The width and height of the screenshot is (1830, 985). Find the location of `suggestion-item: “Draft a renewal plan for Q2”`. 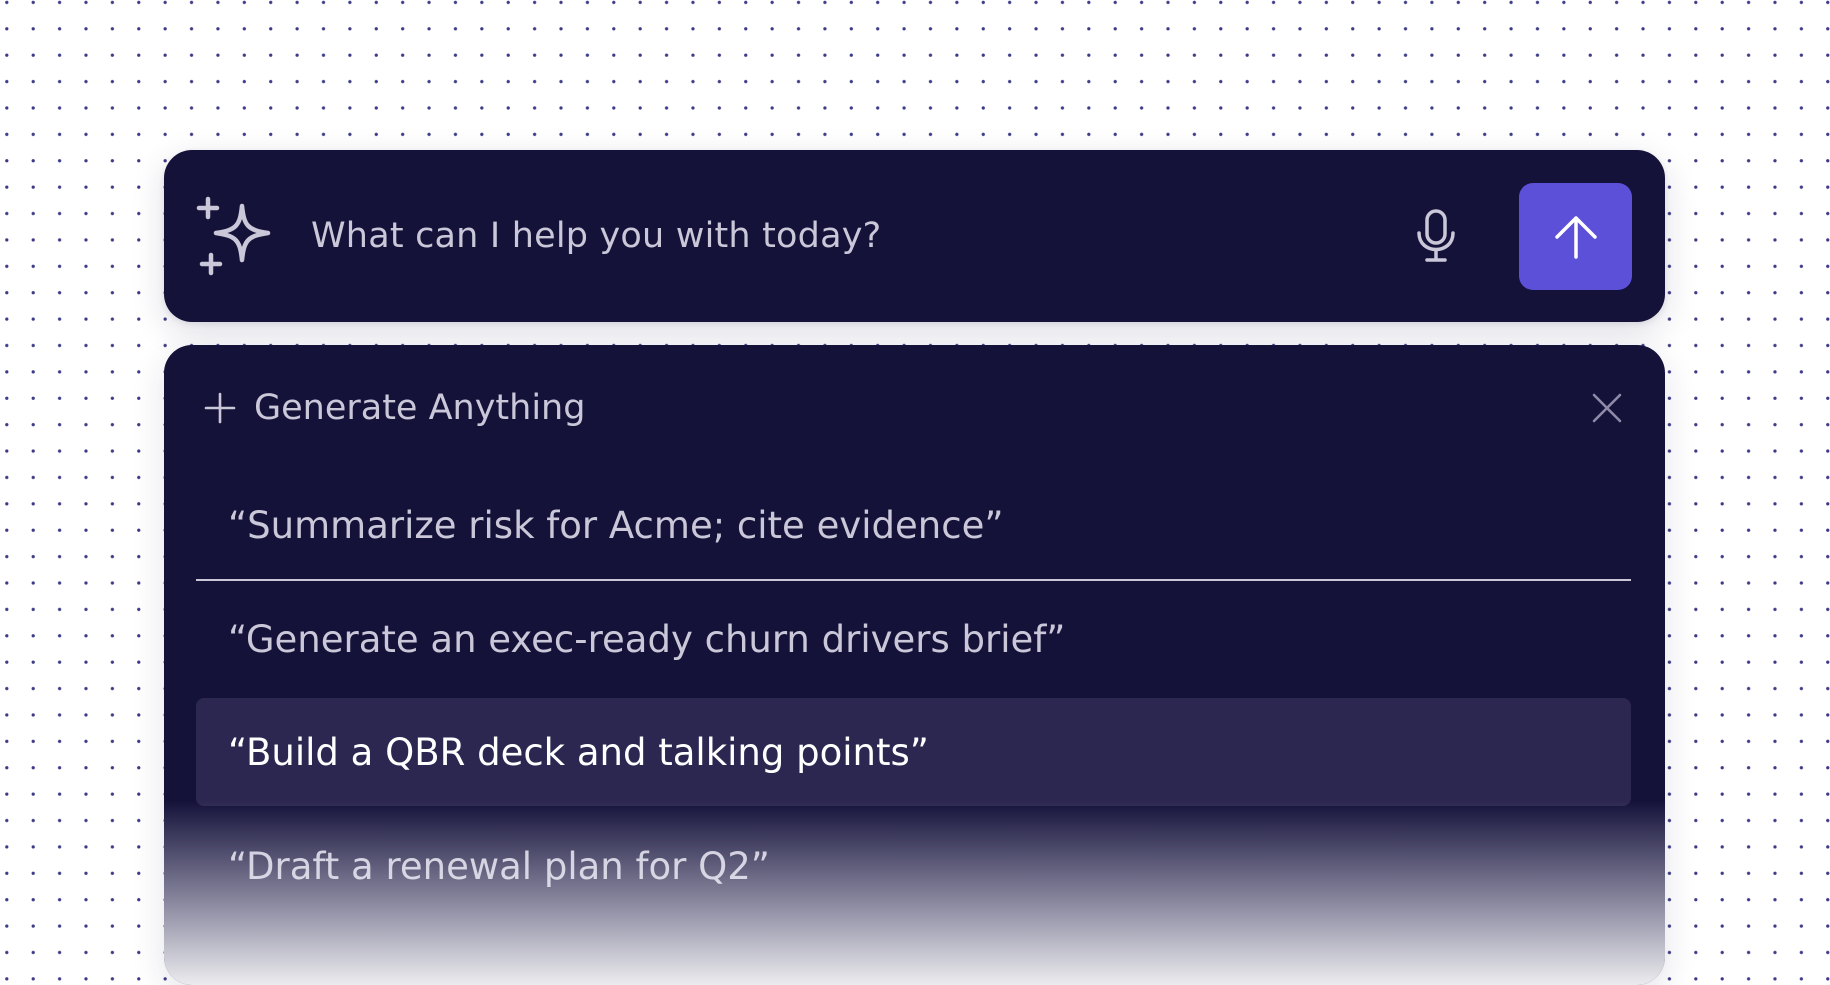

suggestion-item: “Draft a renewal plan for Q2” is located at coordinates (913, 866).